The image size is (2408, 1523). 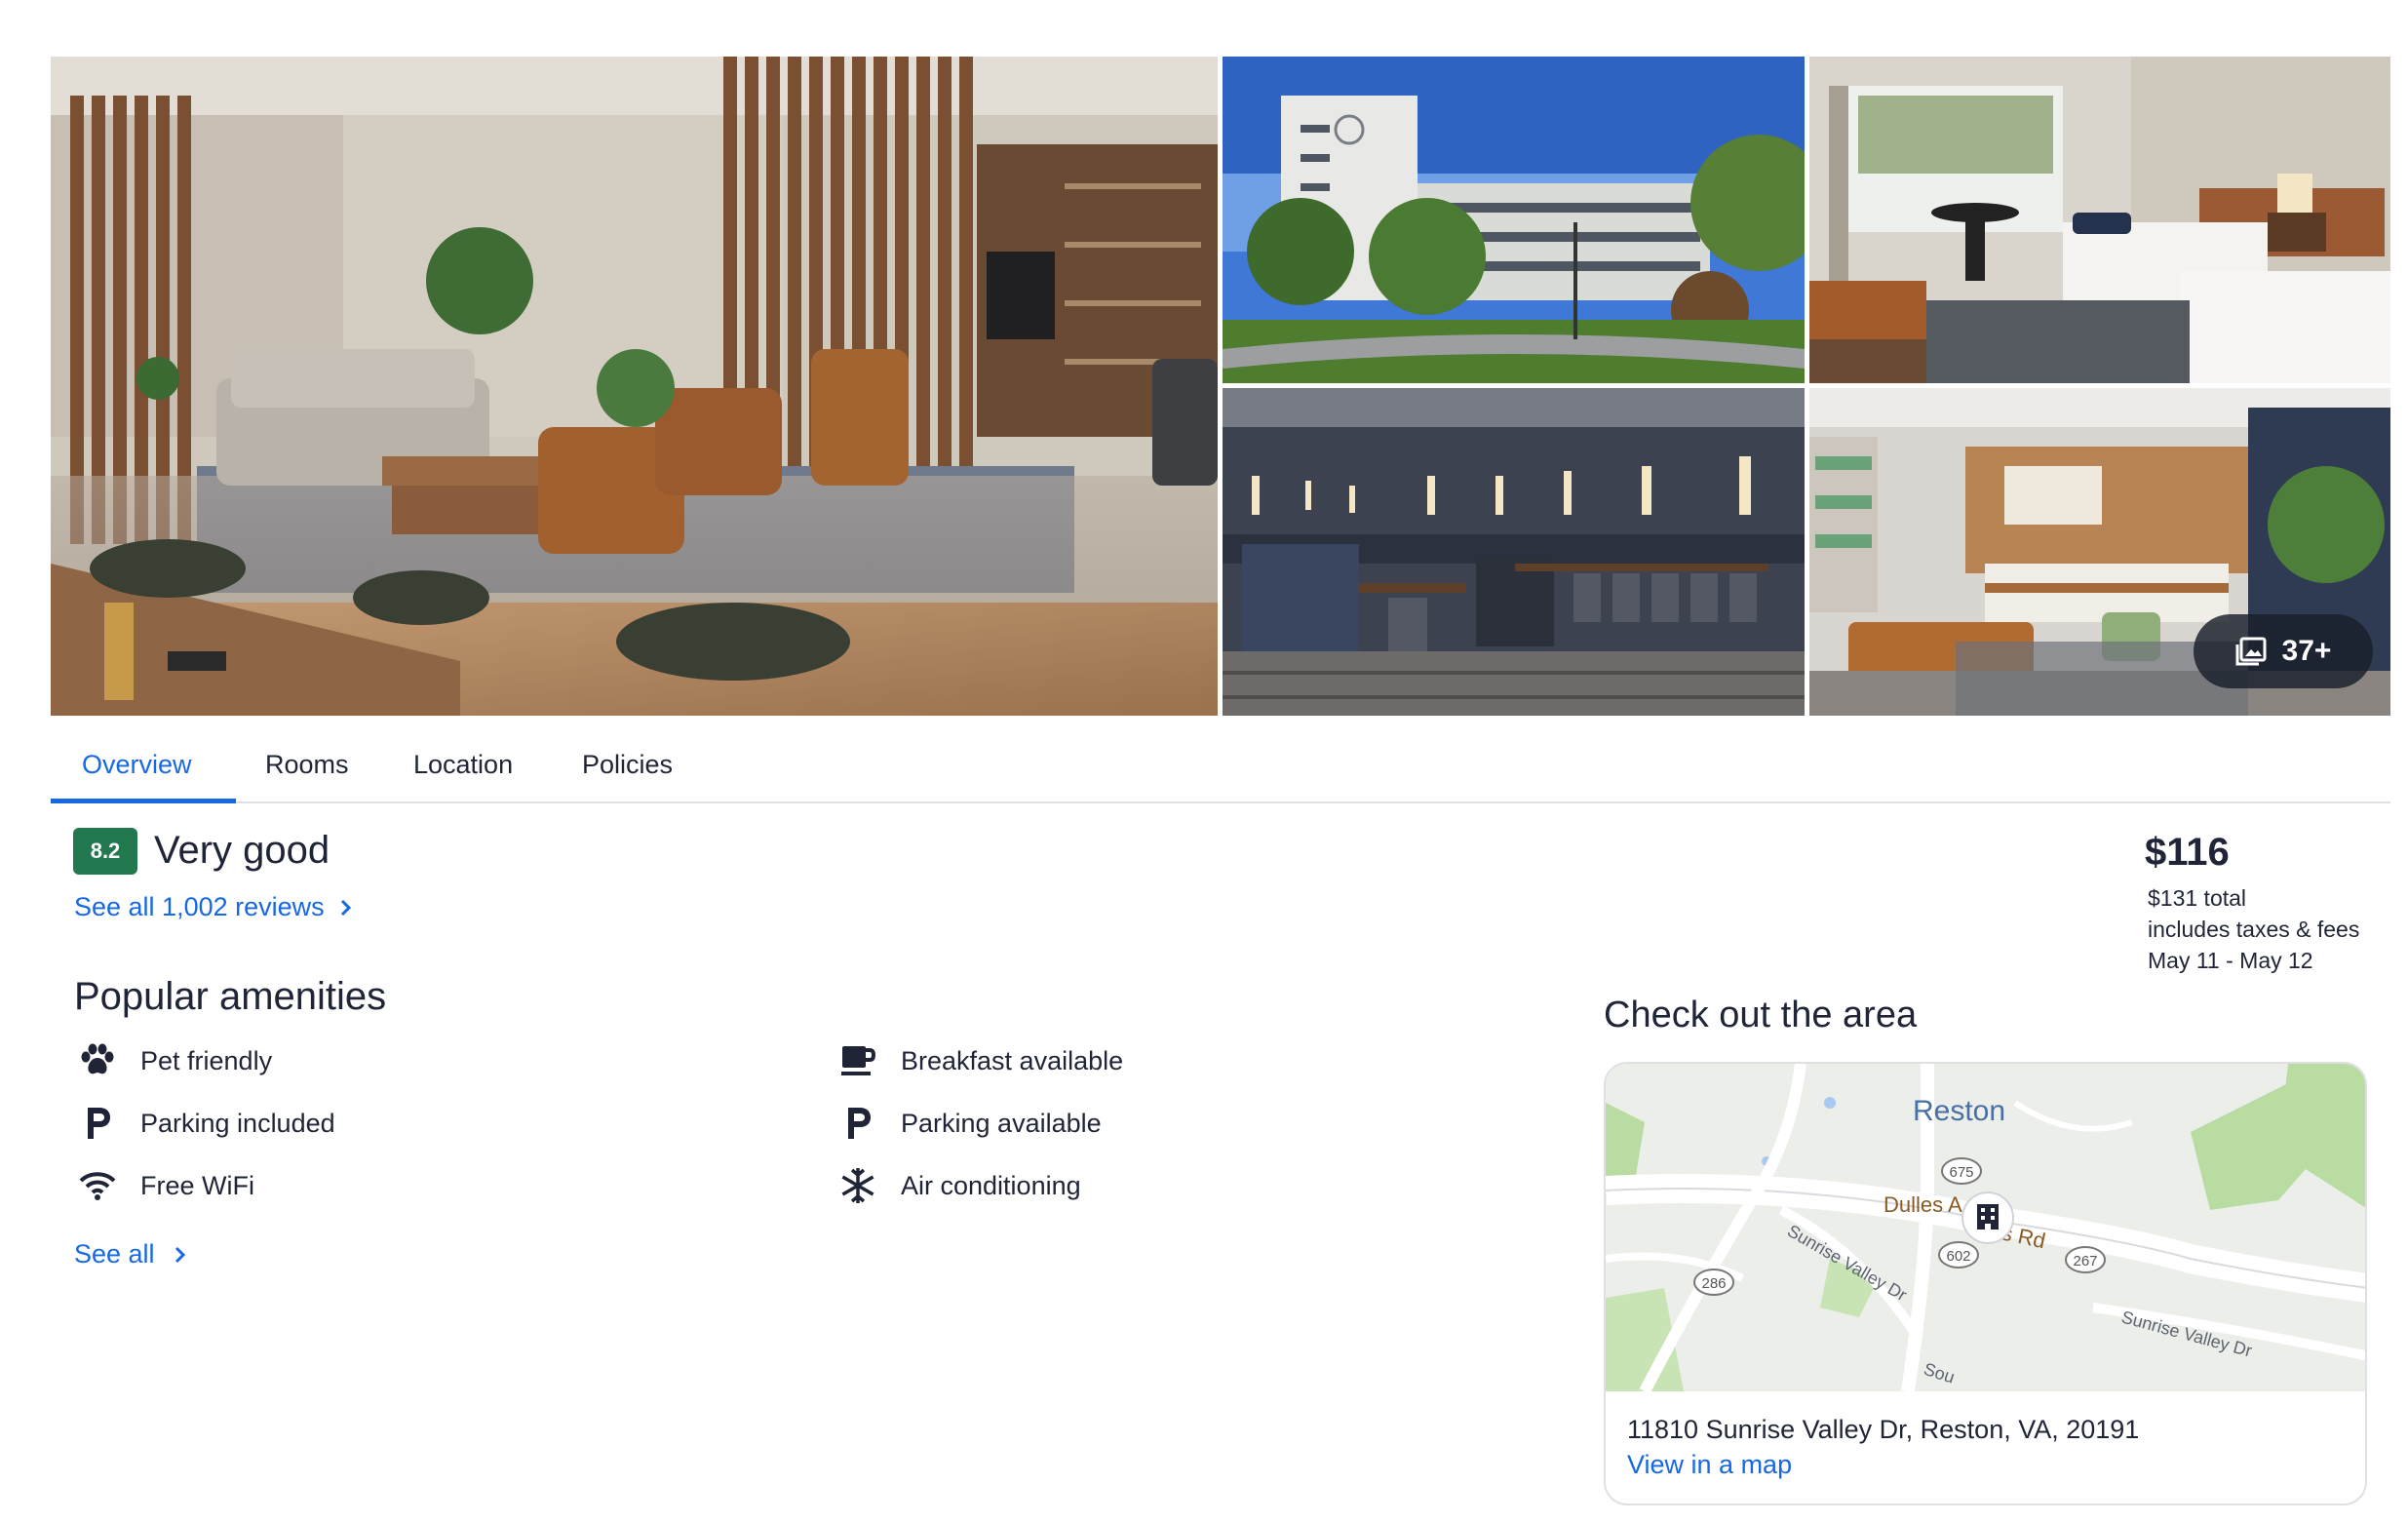 I want to click on section-tabs: Overview Rooms Location Policies, so click(x=1220, y=764).